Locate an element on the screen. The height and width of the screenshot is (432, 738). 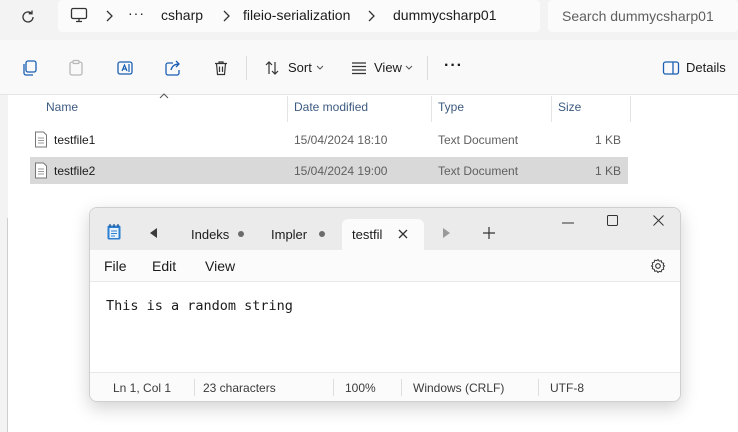
menu-bar: File Edit View is located at coordinates (385, 266).